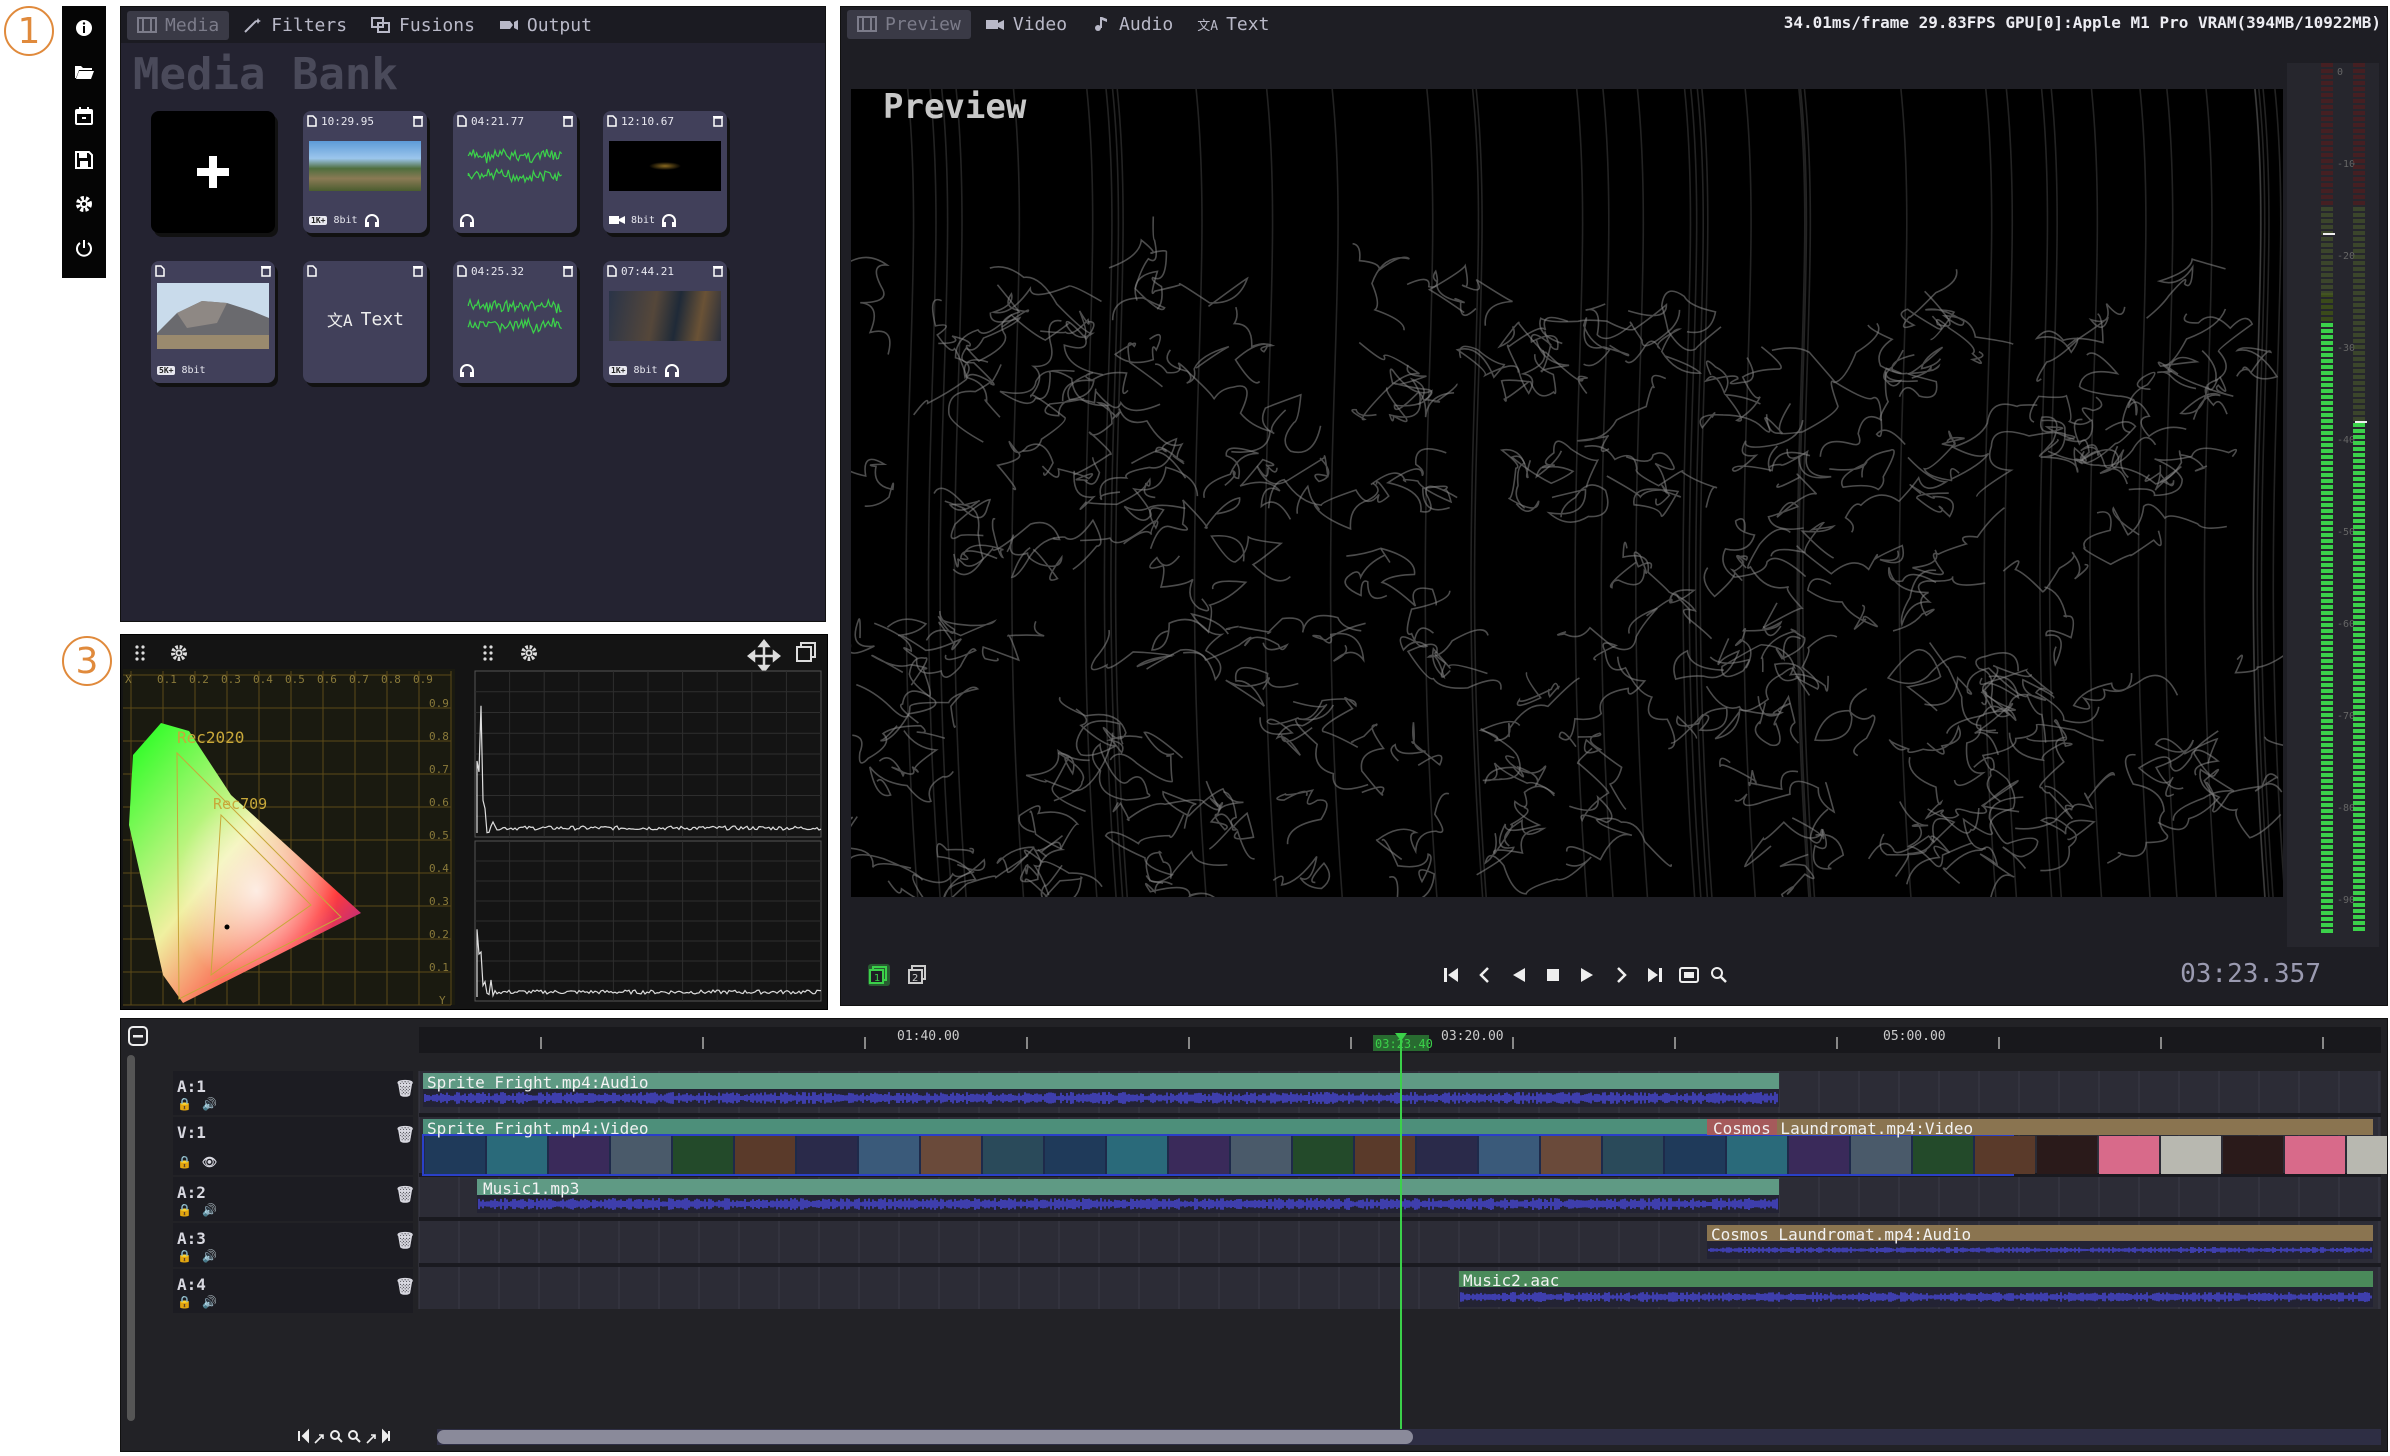 The image size is (2390, 1456). I want to click on media-card: 文A Text, so click(365, 322).